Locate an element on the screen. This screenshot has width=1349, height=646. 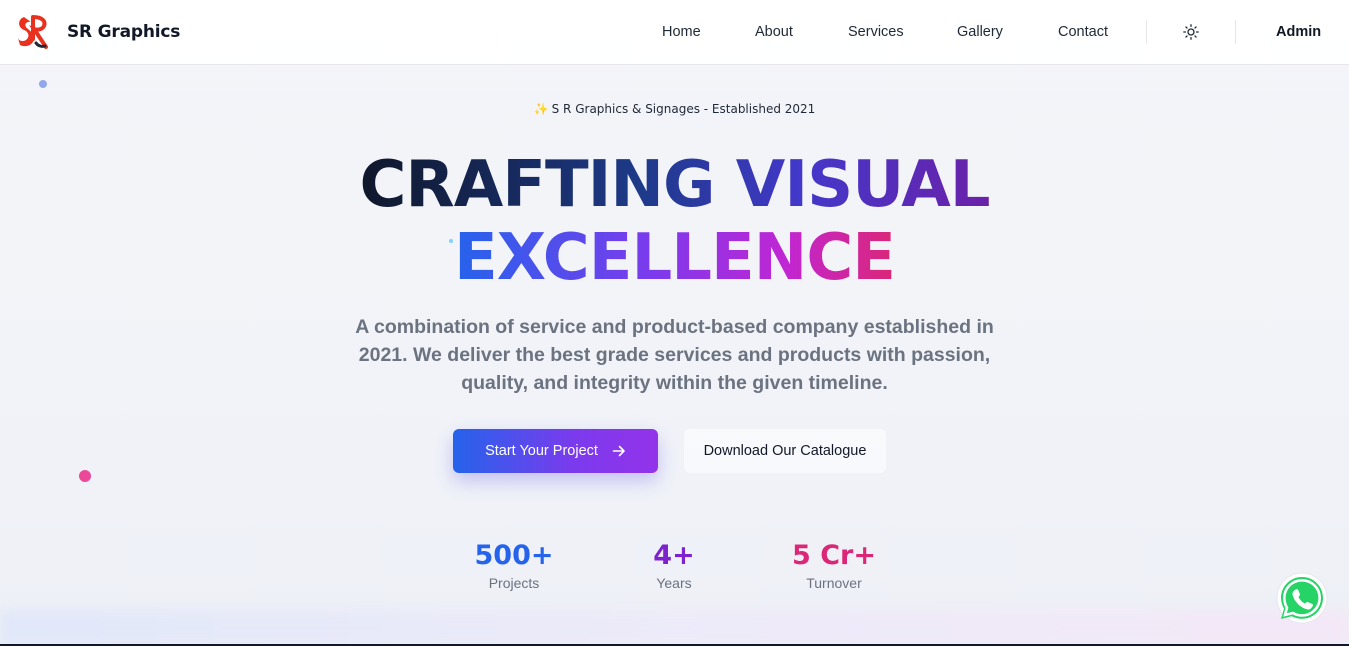
headline-text-1: CRAFTING VISUAL is located at coordinates (674, 185).